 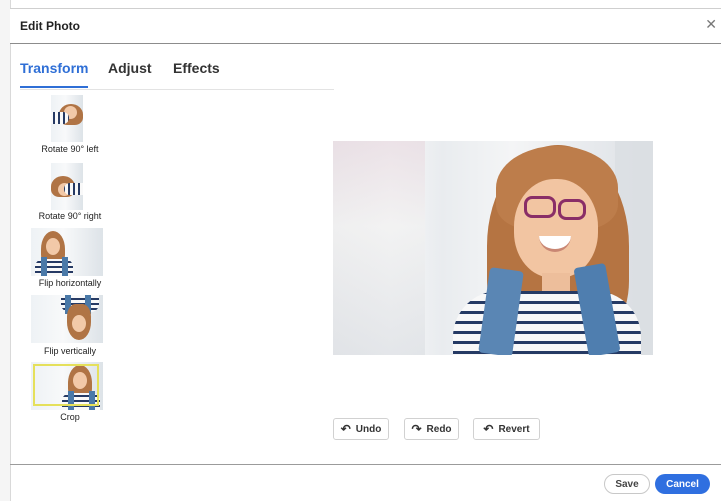 What do you see at coordinates (70, 417) in the screenshot?
I see `crop-label: Crop` at bounding box center [70, 417].